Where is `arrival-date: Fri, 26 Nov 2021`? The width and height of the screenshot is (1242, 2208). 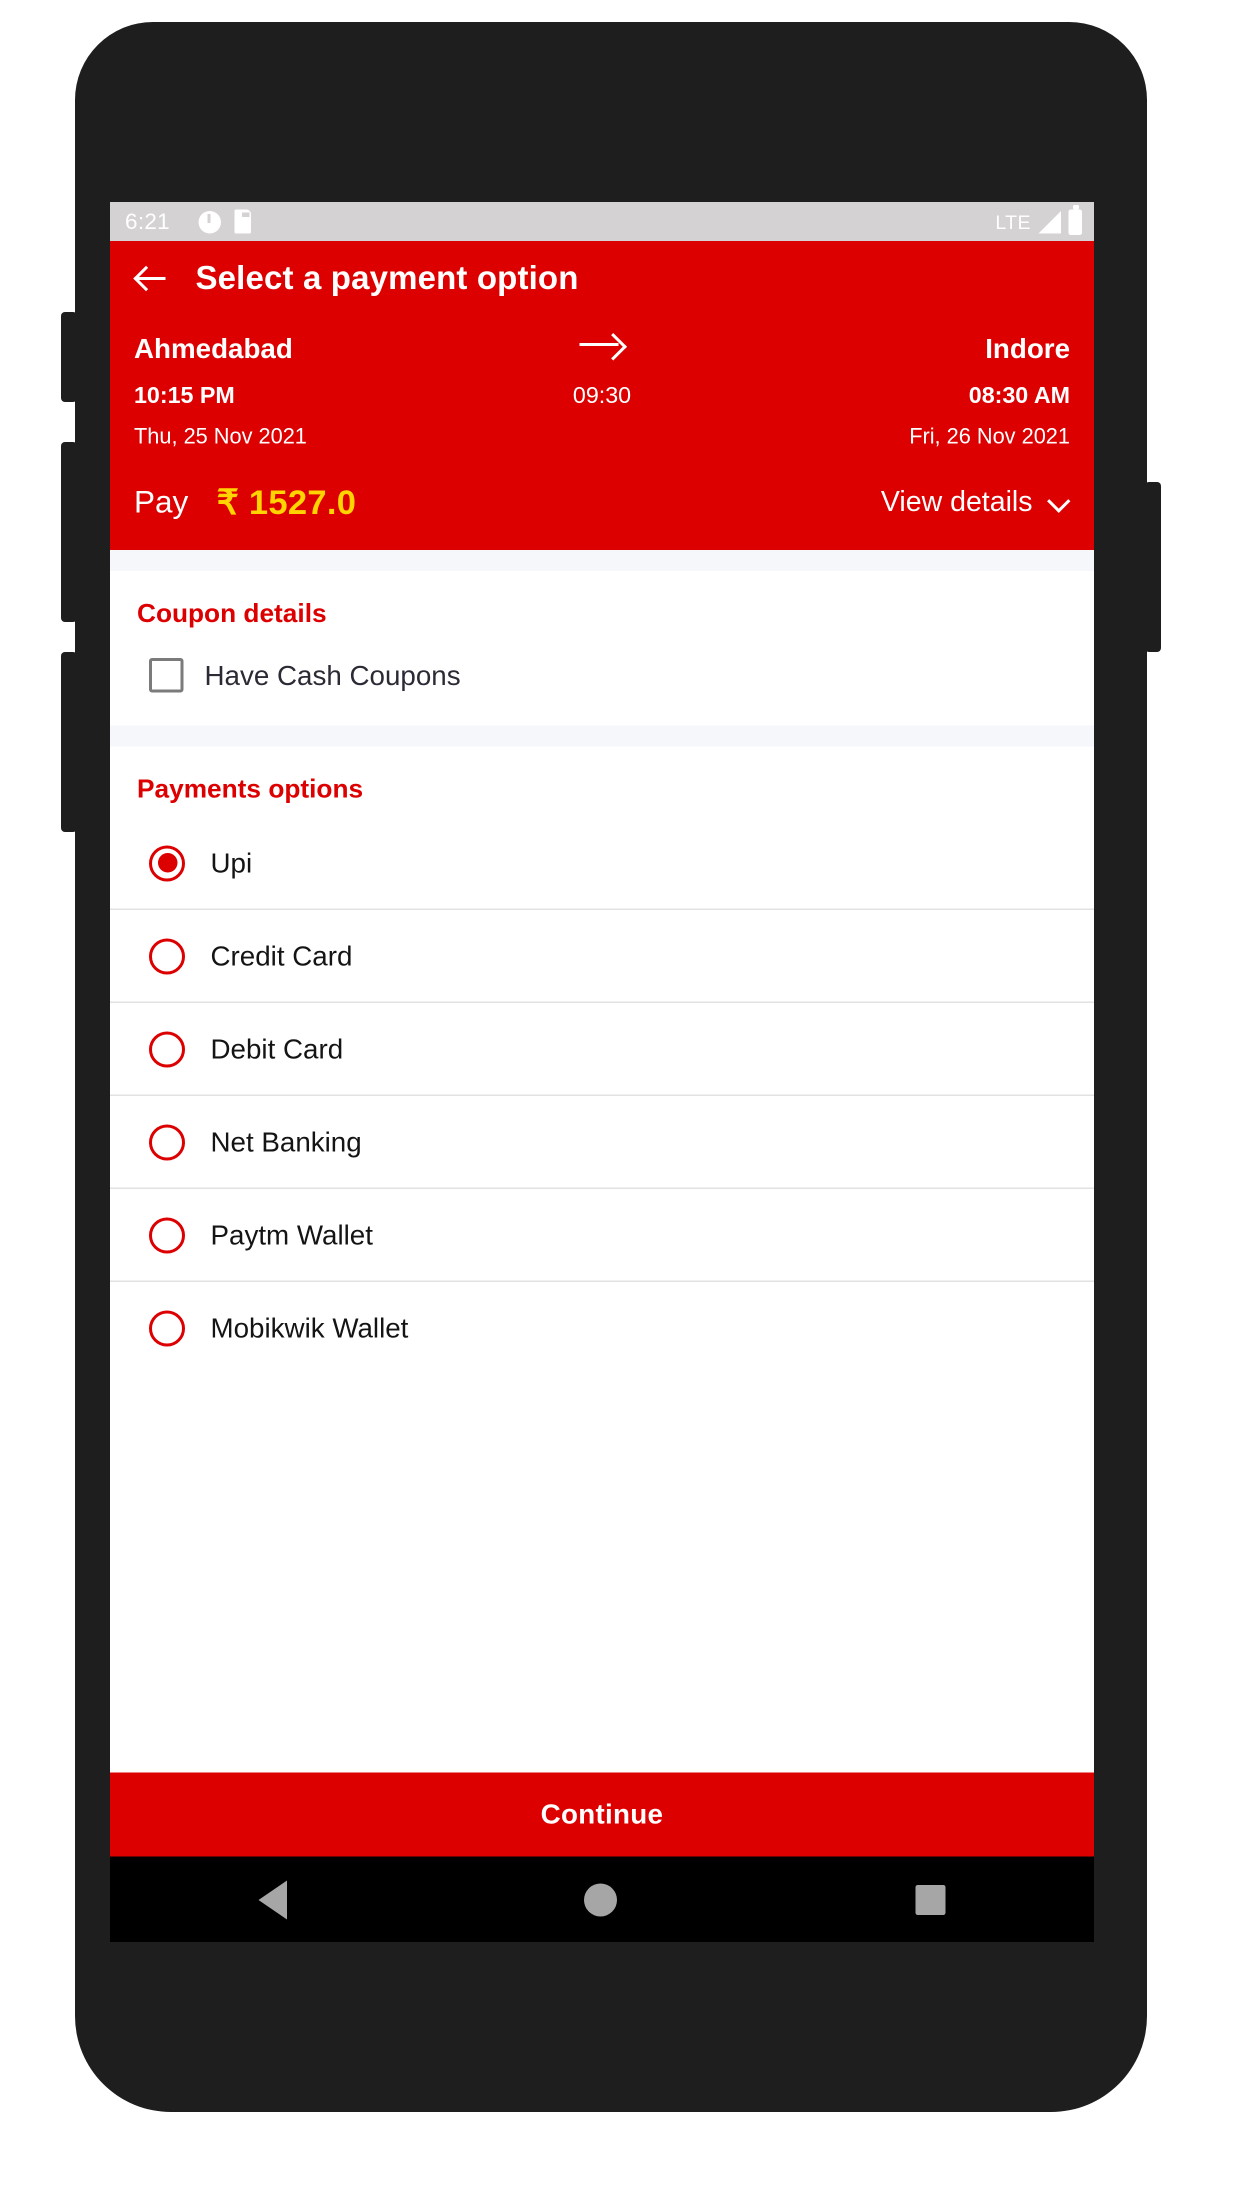
arrival-date: Fri, 26 Nov 2021 is located at coordinates (989, 437).